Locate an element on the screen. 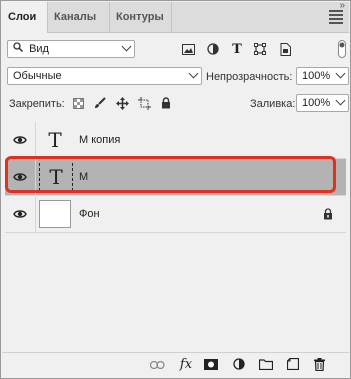 This screenshot has height=379, width=351. lock-position-icon is located at coordinates (122, 103).